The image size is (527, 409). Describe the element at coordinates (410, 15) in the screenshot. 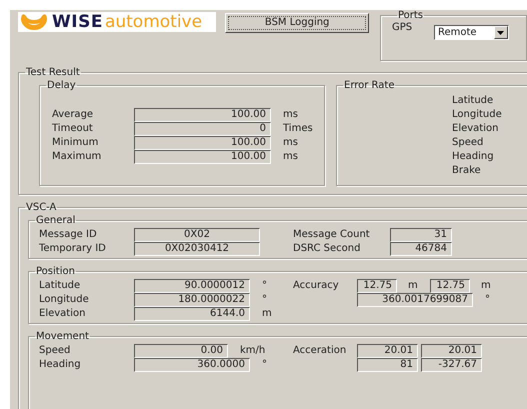

I see `group-title: Ports` at that location.